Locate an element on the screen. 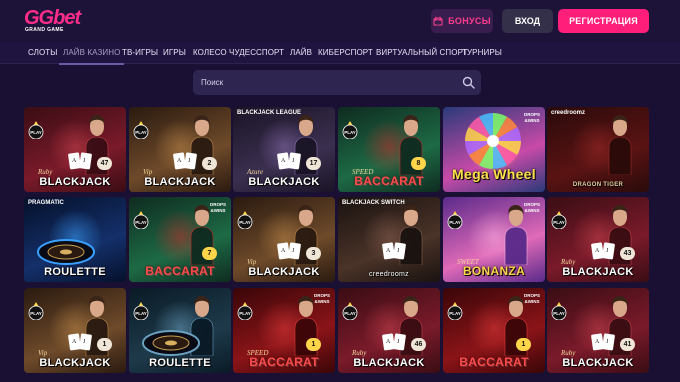  game-tile: A J PLAY Vip BLACKJACK 2 is located at coordinates (180, 149).